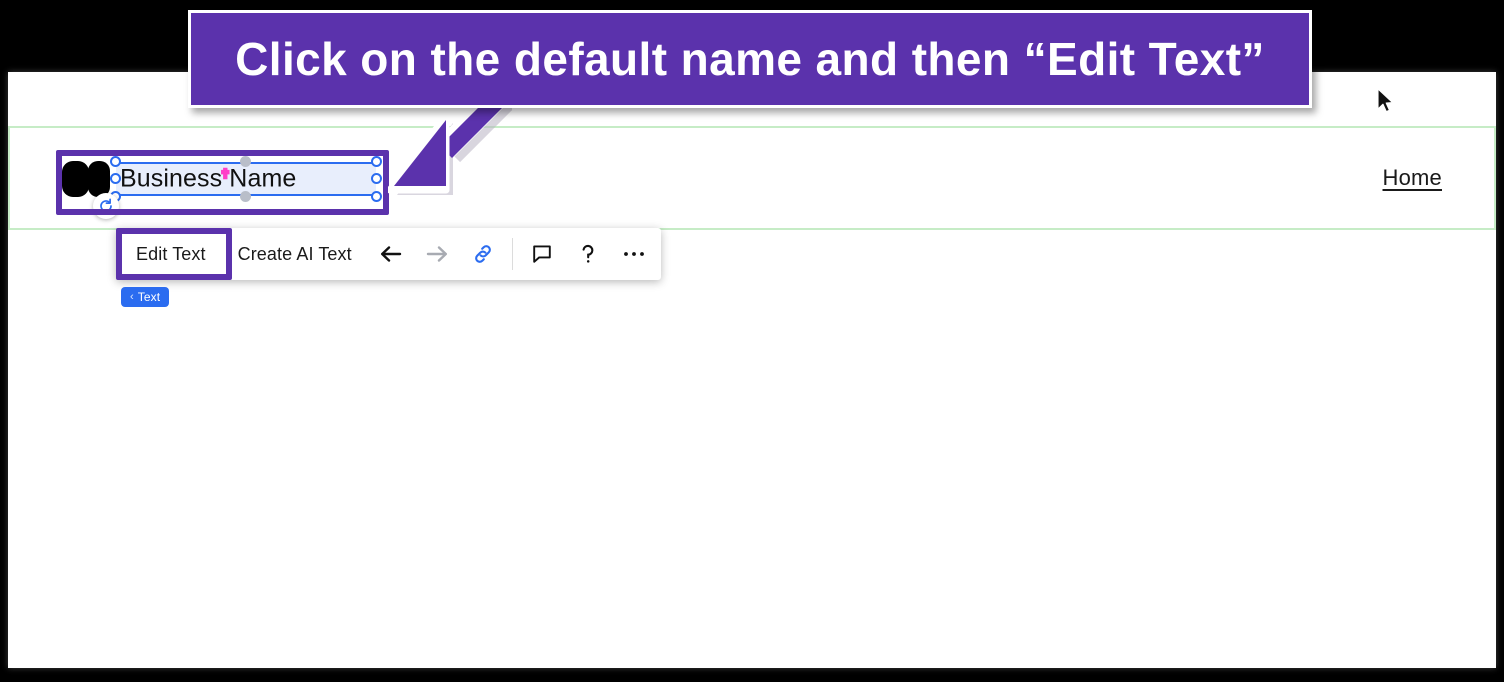 This screenshot has height=682, width=1504. I want to click on arrow-left-icon, so click(390, 254).